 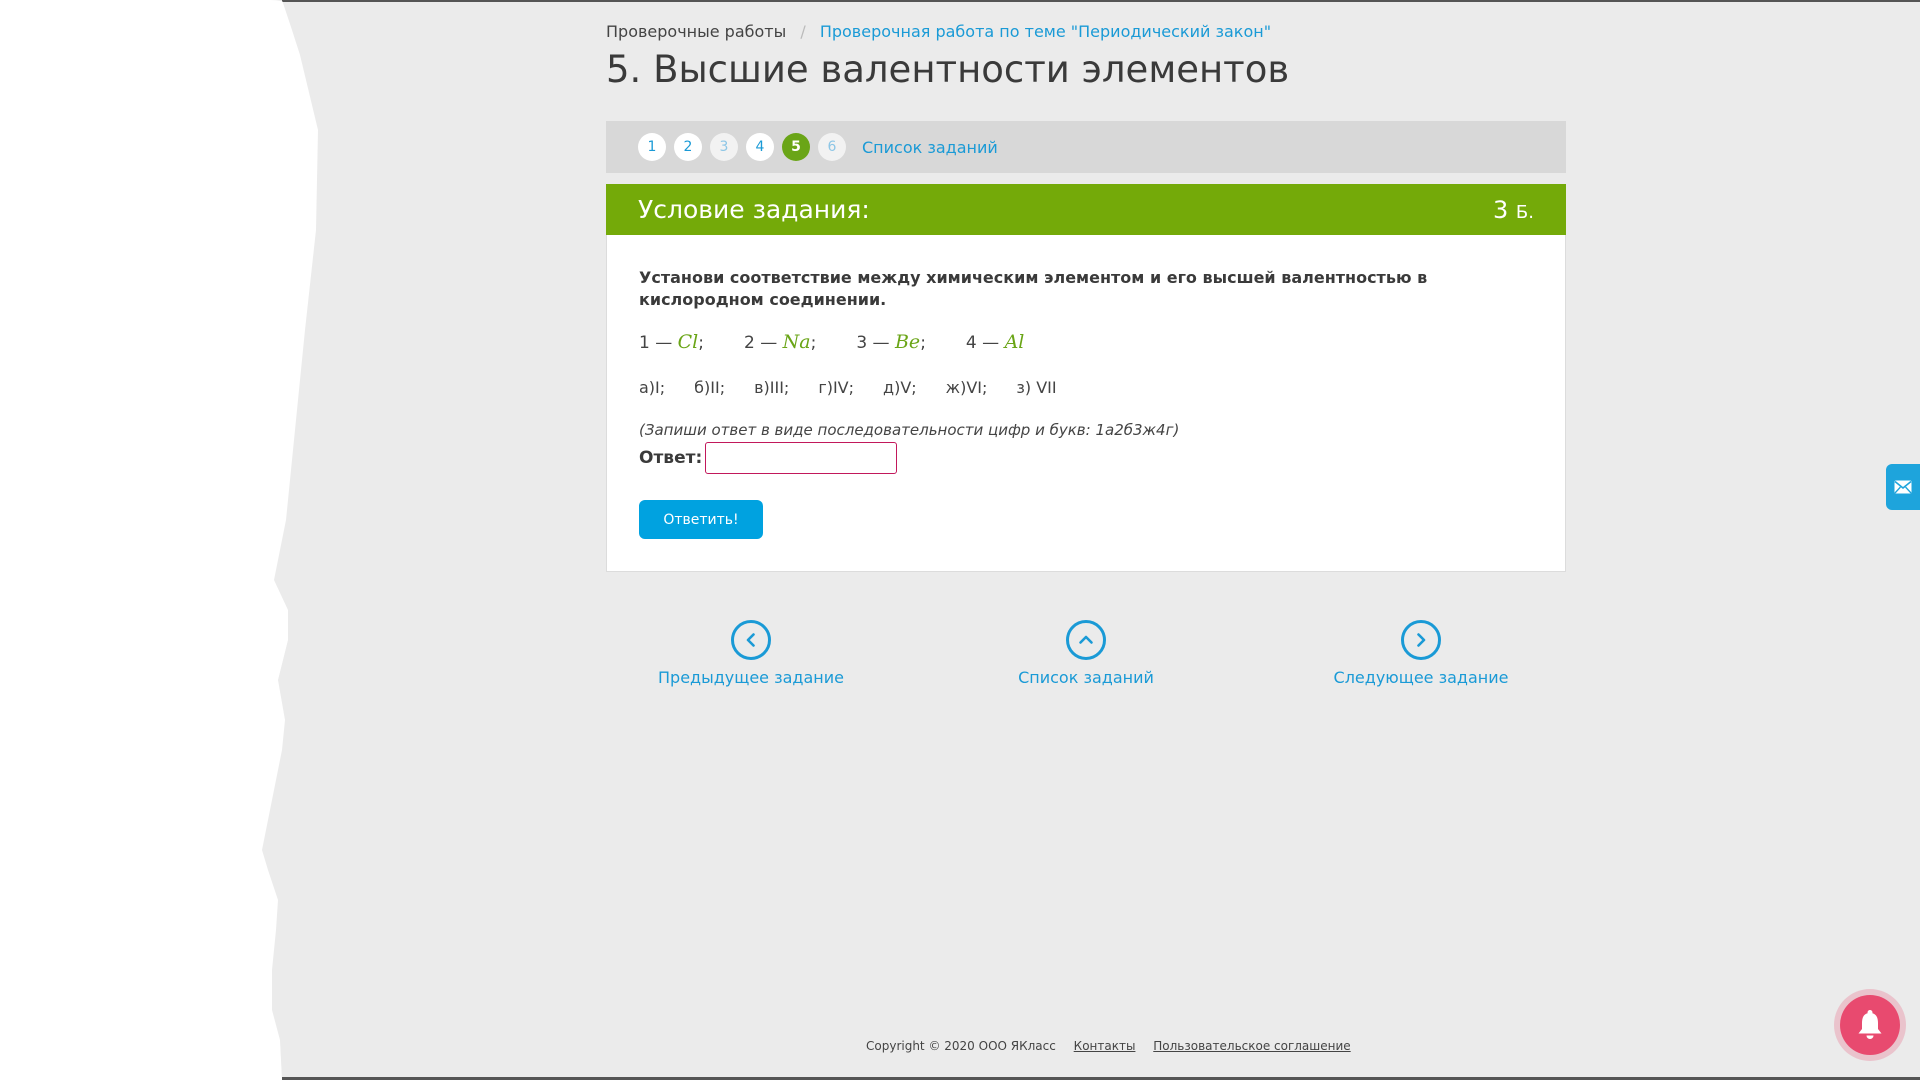 What do you see at coordinates (772, 387) in the screenshot?
I see `valence-option: в)III;` at bounding box center [772, 387].